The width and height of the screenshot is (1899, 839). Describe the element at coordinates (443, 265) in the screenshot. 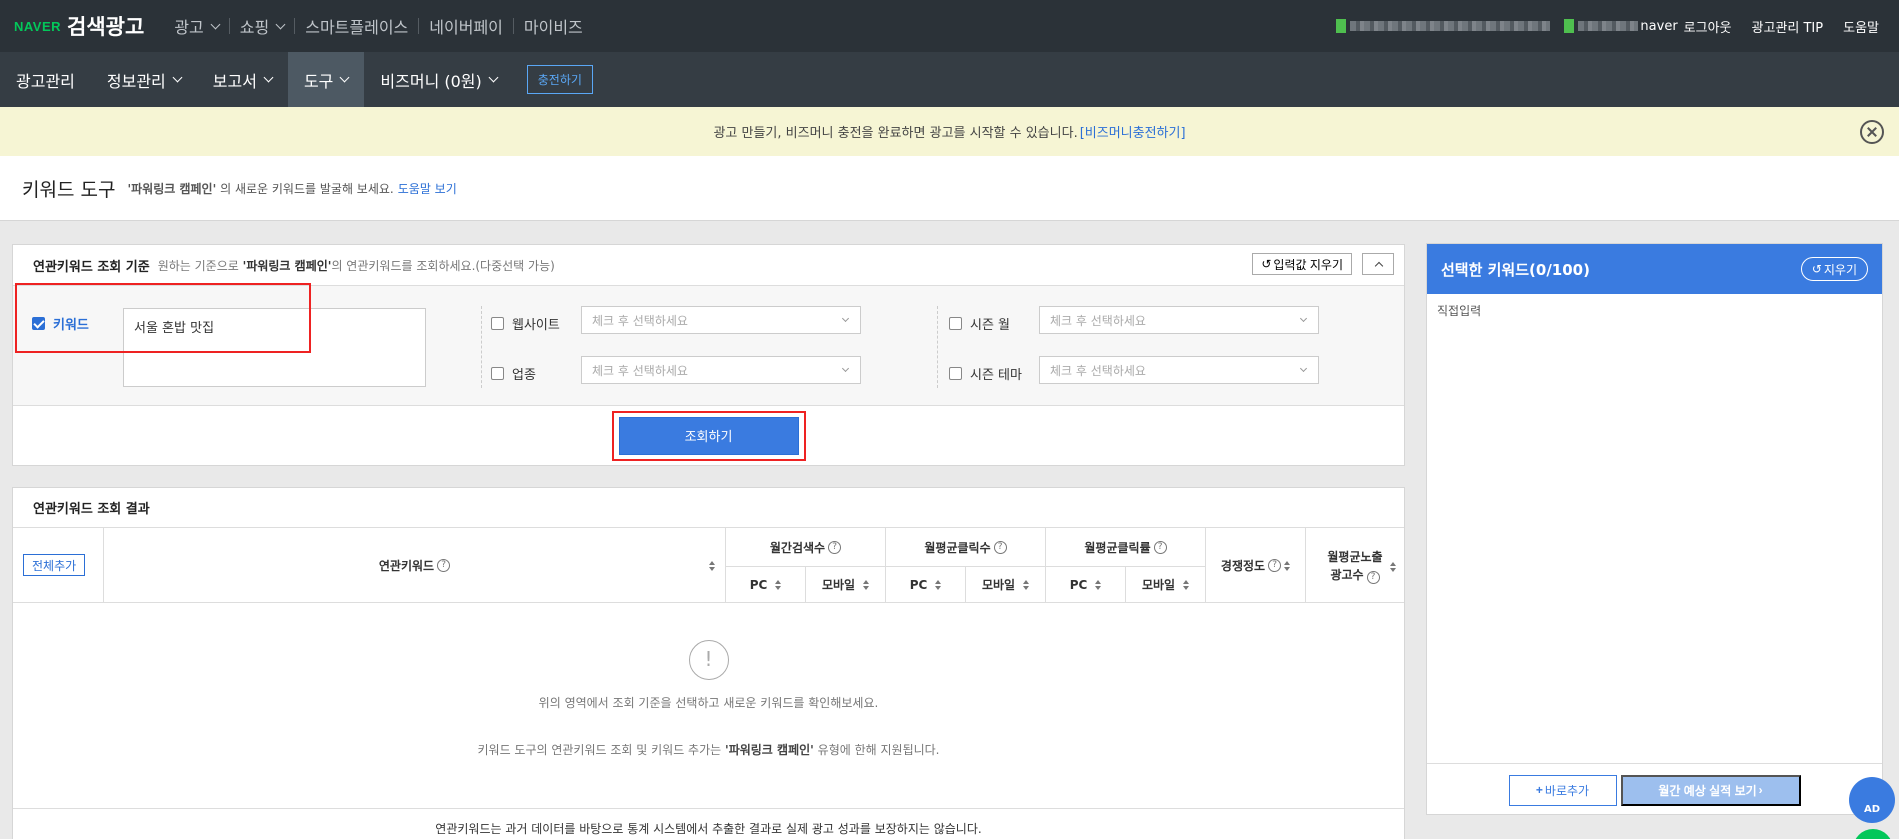

I see `sub-text: 의 연관키워드를 조회하세요.(다중선택 가능)` at that location.